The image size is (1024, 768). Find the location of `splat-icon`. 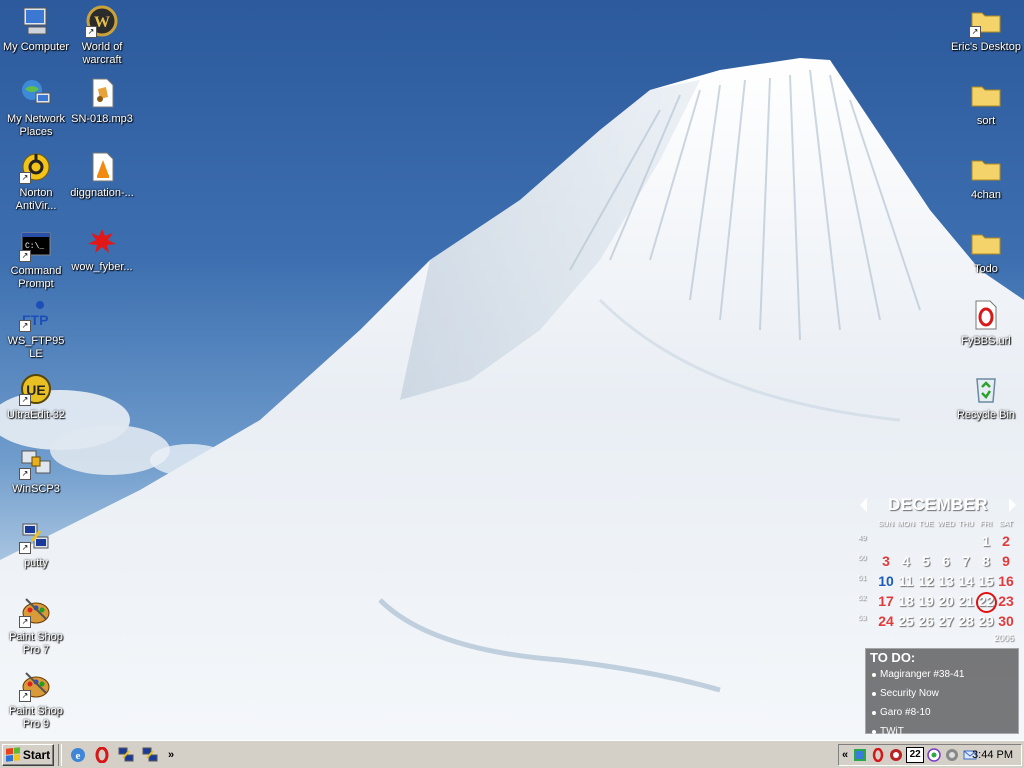

splat-icon is located at coordinates (102, 241).